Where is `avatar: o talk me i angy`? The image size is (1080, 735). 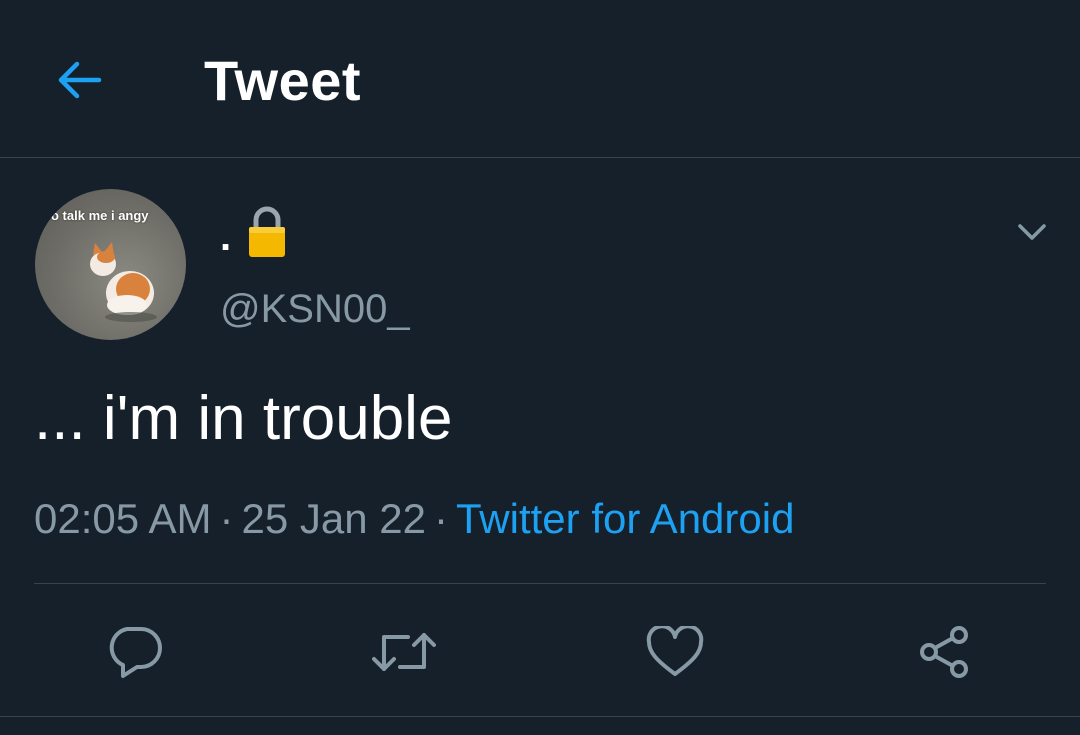 avatar: o talk me i angy is located at coordinates (110, 264).